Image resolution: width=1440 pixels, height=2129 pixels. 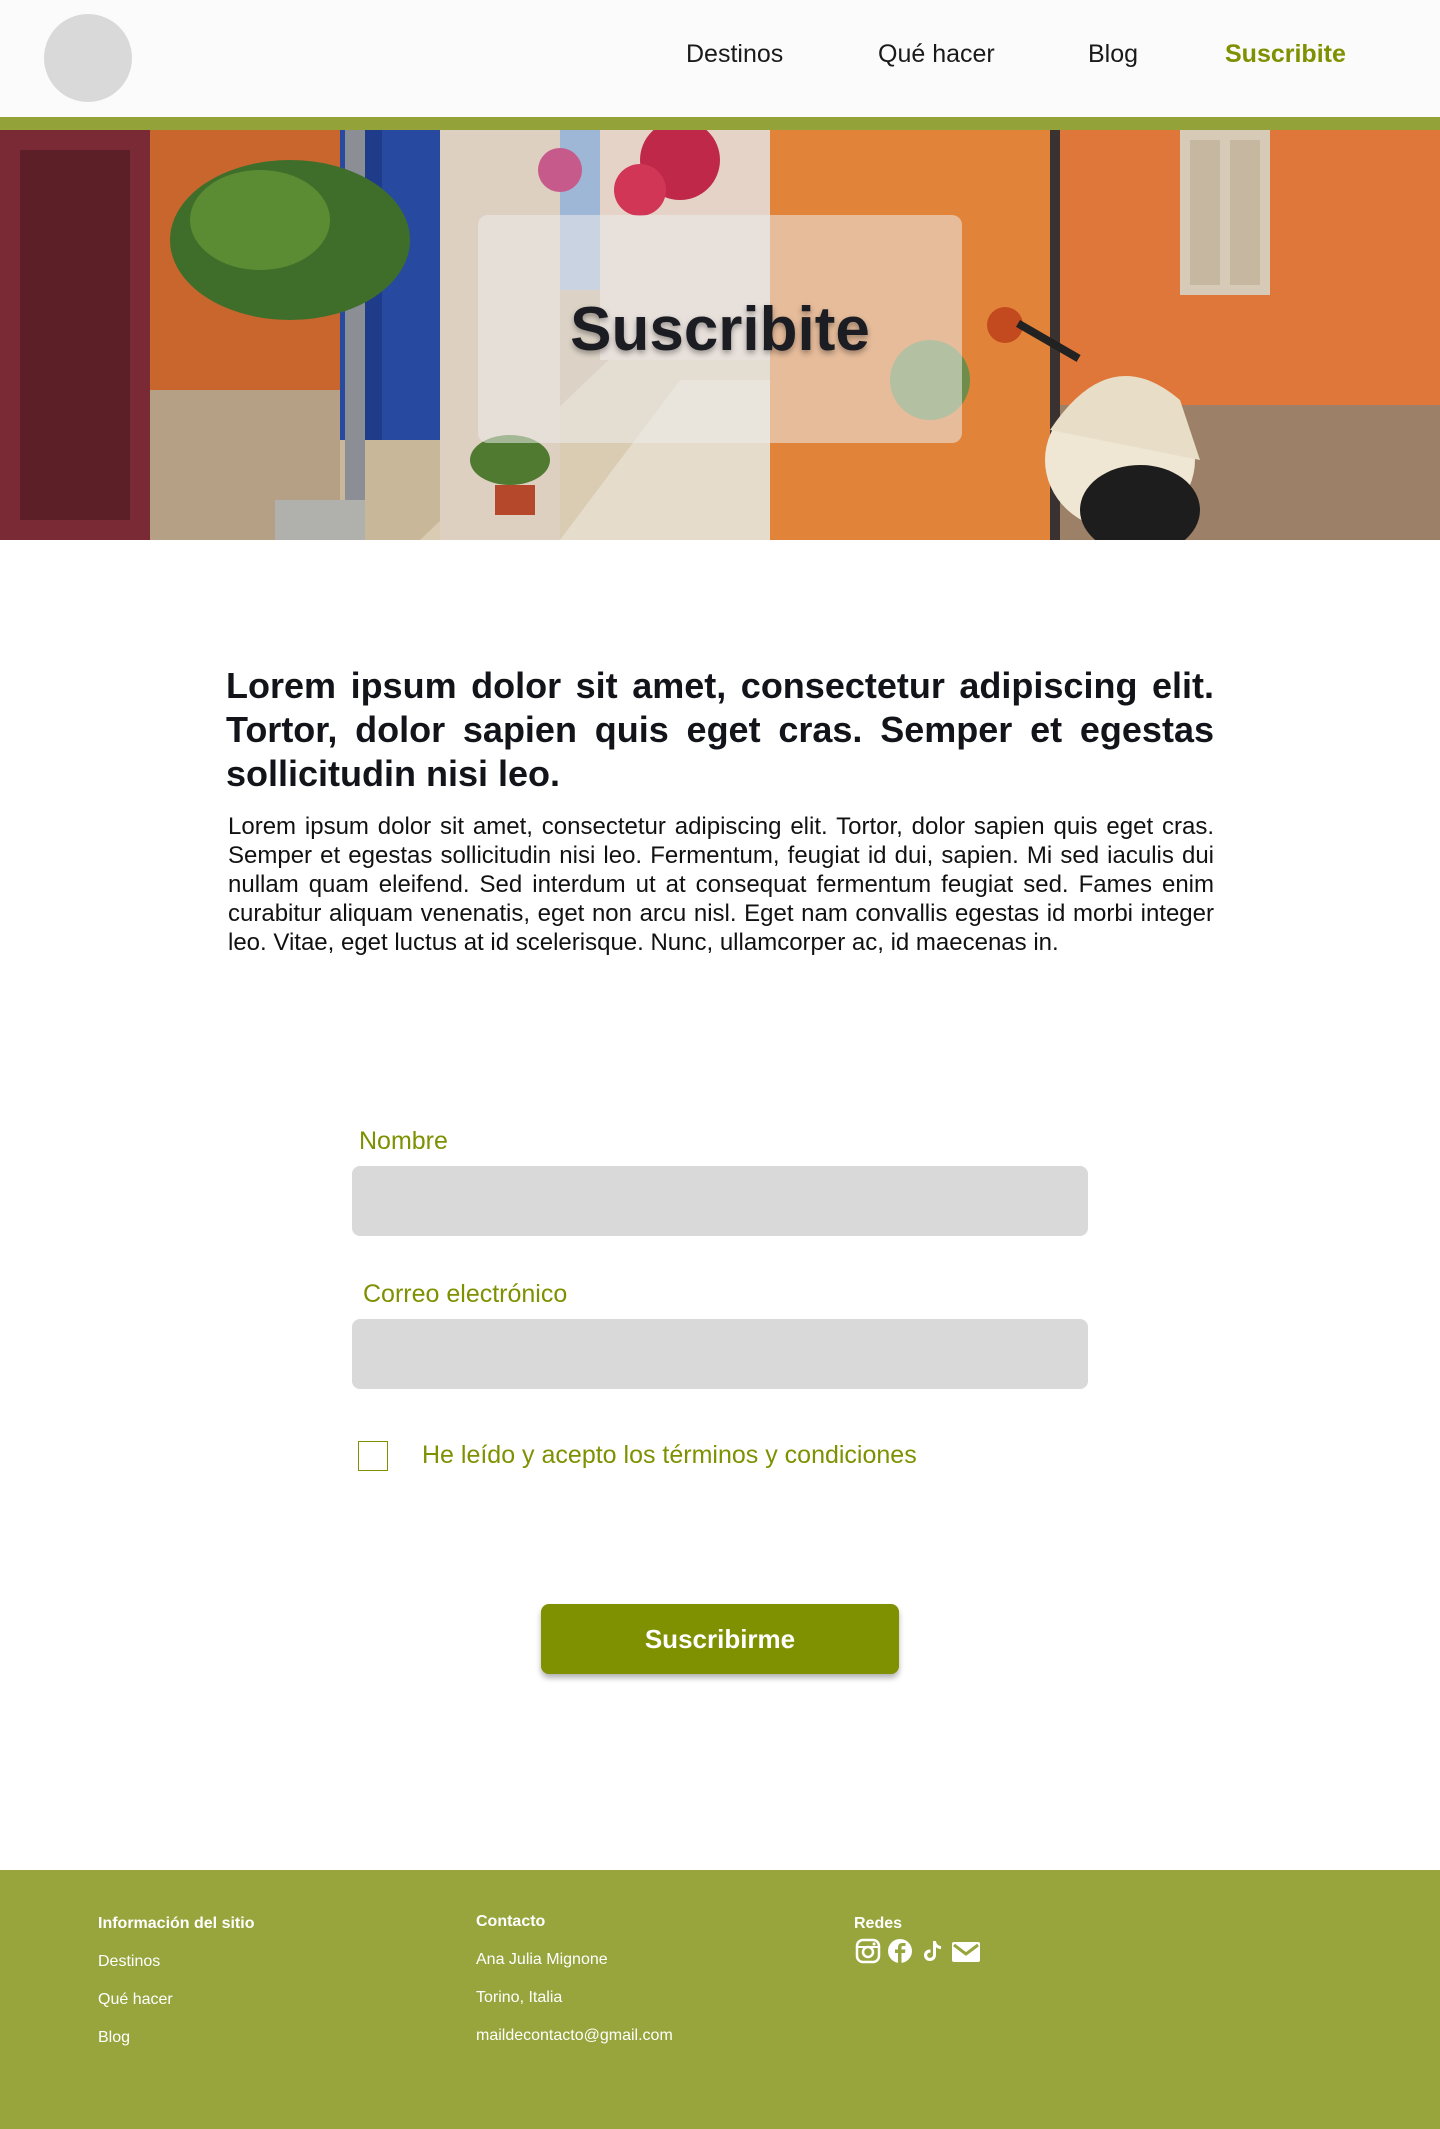 What do you see at coordinates (900, 1951) in the screenshot?
I see `facebook-icon` at bounding box center [900, 1951].